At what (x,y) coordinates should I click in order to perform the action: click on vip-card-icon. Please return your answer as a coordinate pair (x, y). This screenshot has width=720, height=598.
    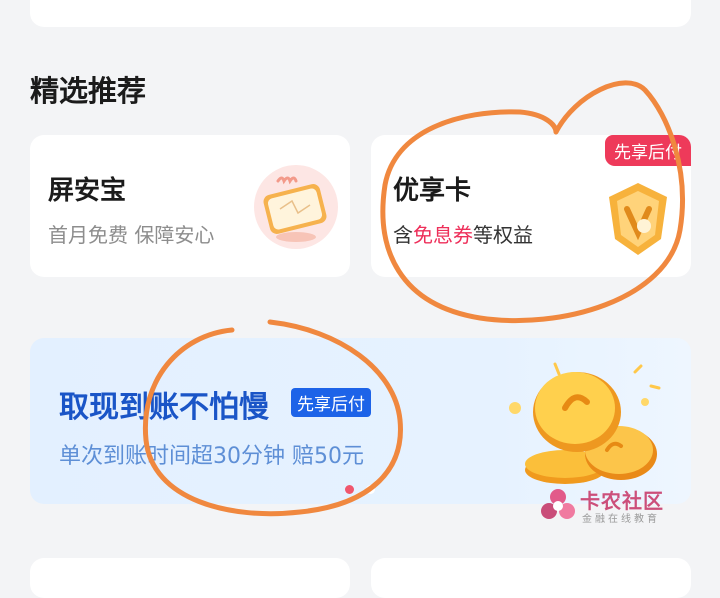
    Looking at the image, I should click on (638, 219).